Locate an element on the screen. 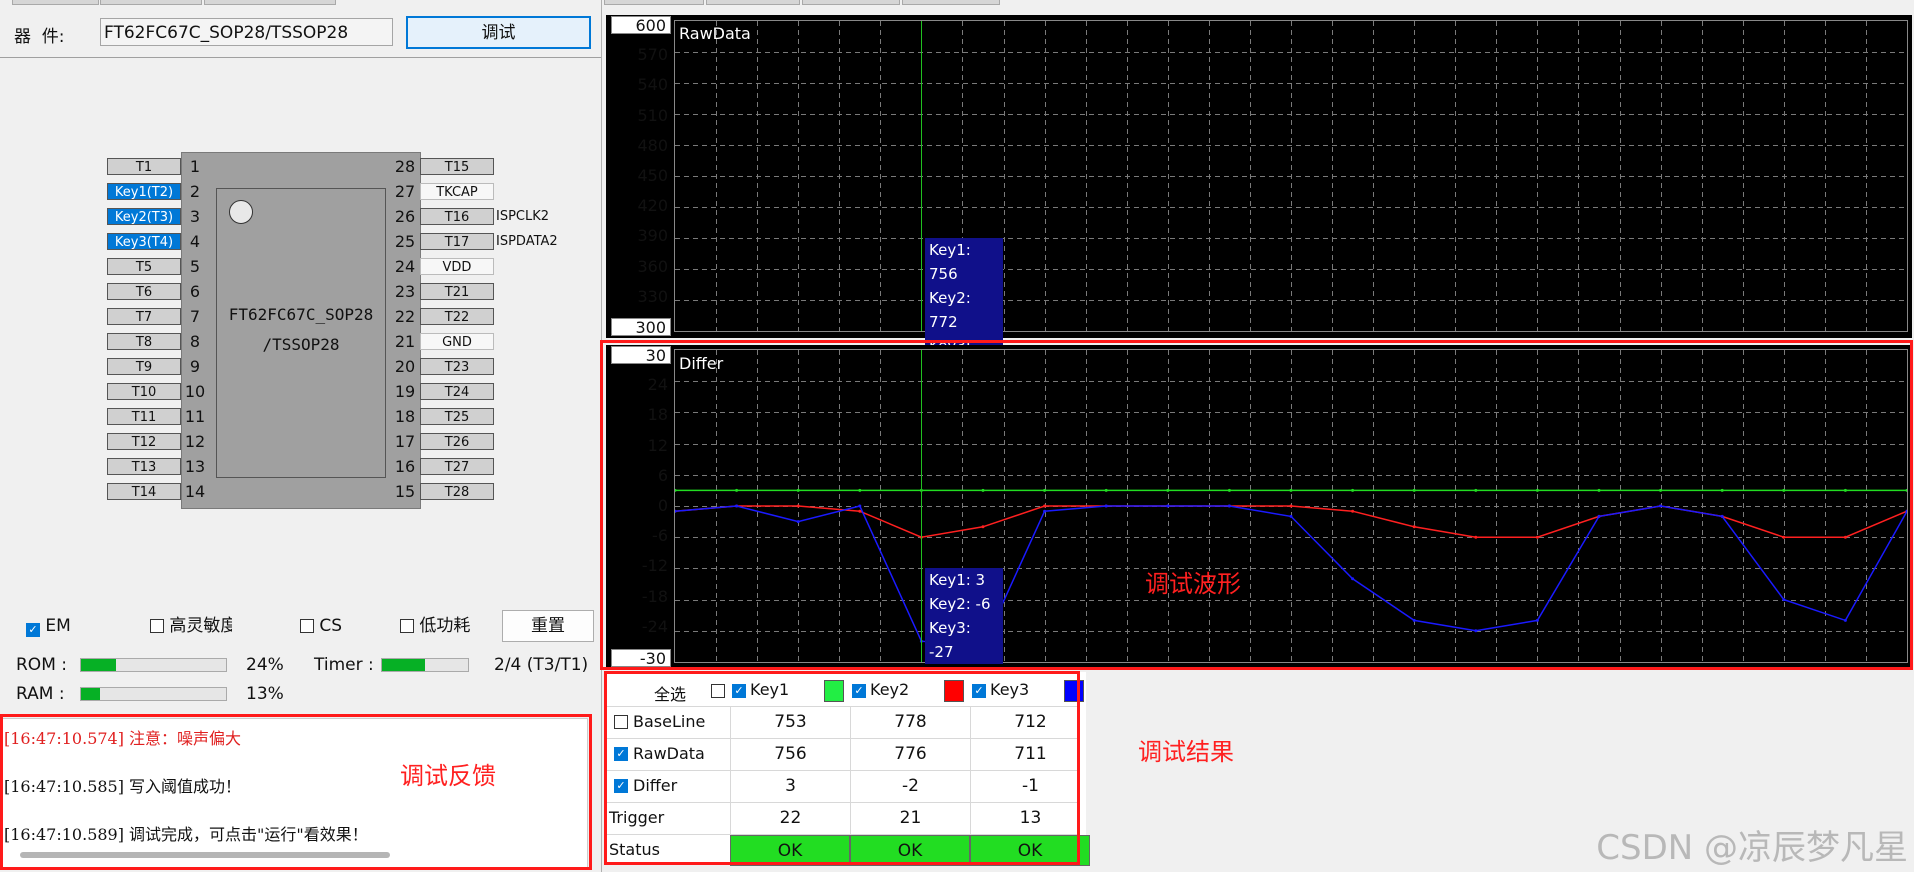 Image resolution: width=1914 pixels, height=872 pixels. pin-number-4: 4 is located at coordinates (195, 241).